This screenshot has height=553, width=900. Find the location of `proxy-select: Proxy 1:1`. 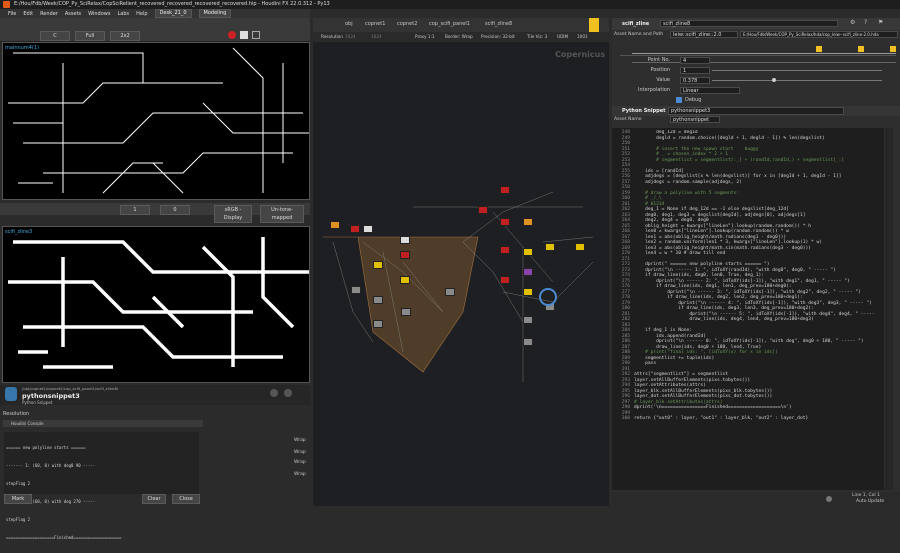

proxy-select: Proxy 1:1 is located at coordinates (425, 37).